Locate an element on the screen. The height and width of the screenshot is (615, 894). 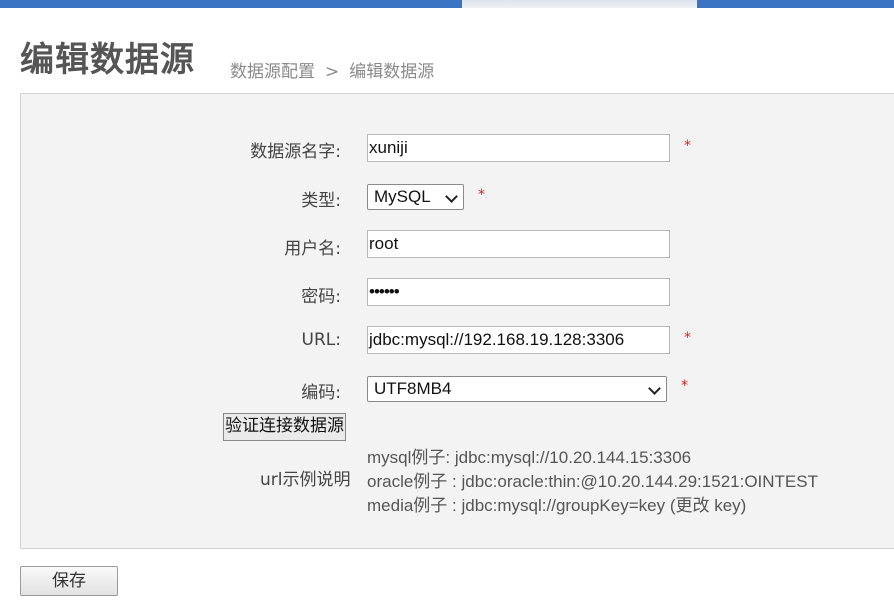
type-label: 类型: is located at coordinates (321, 201).